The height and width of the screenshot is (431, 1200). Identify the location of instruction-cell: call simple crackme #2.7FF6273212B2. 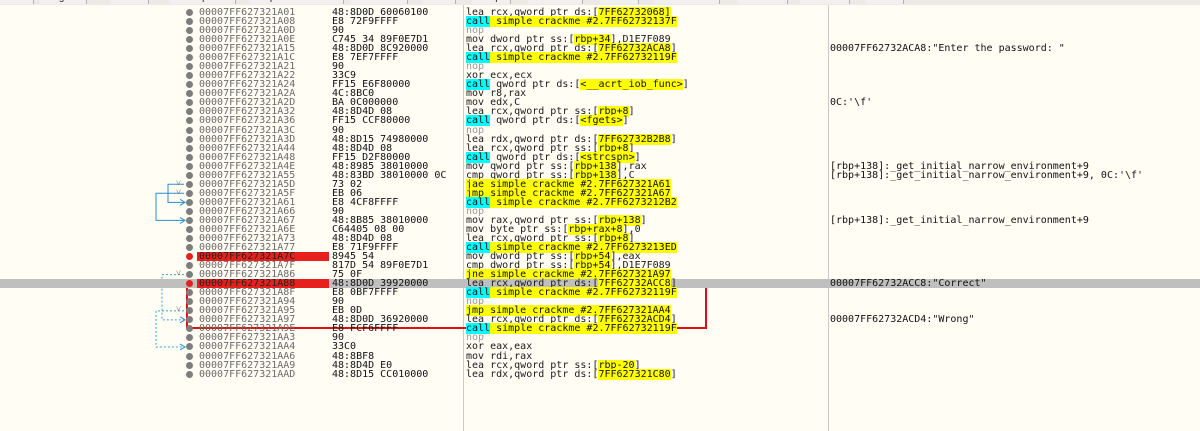
(646, 202).